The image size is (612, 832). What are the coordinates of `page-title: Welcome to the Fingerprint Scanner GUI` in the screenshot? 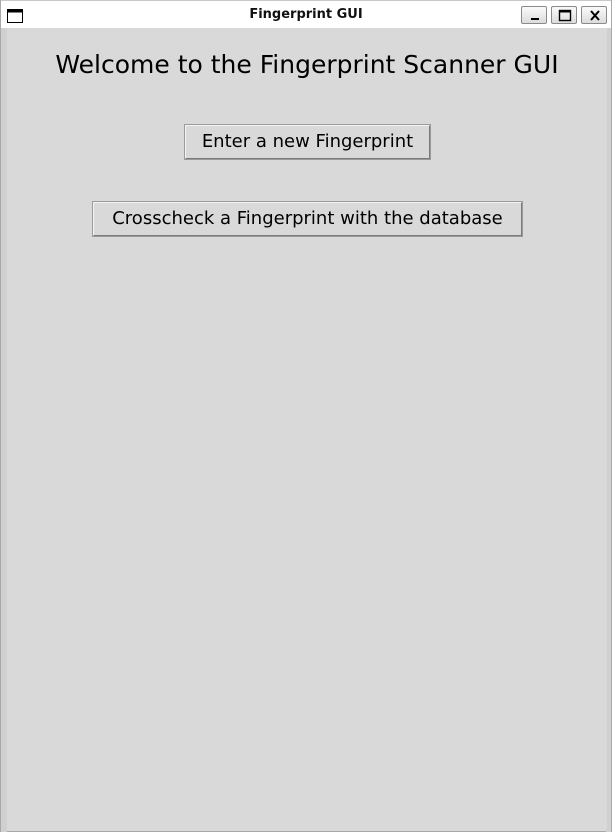 It's located at (307, 64).